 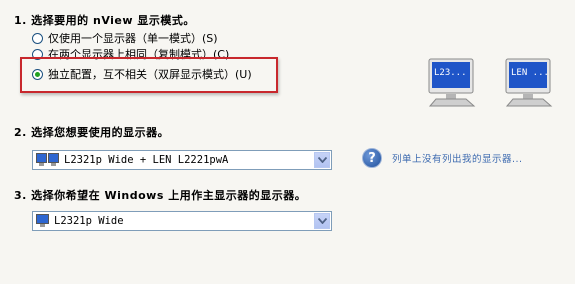 I want to click on step3-heading: 3. 选择你希望在 Windows 上用作主显示器的显示器。, so click(x=160, y=195).